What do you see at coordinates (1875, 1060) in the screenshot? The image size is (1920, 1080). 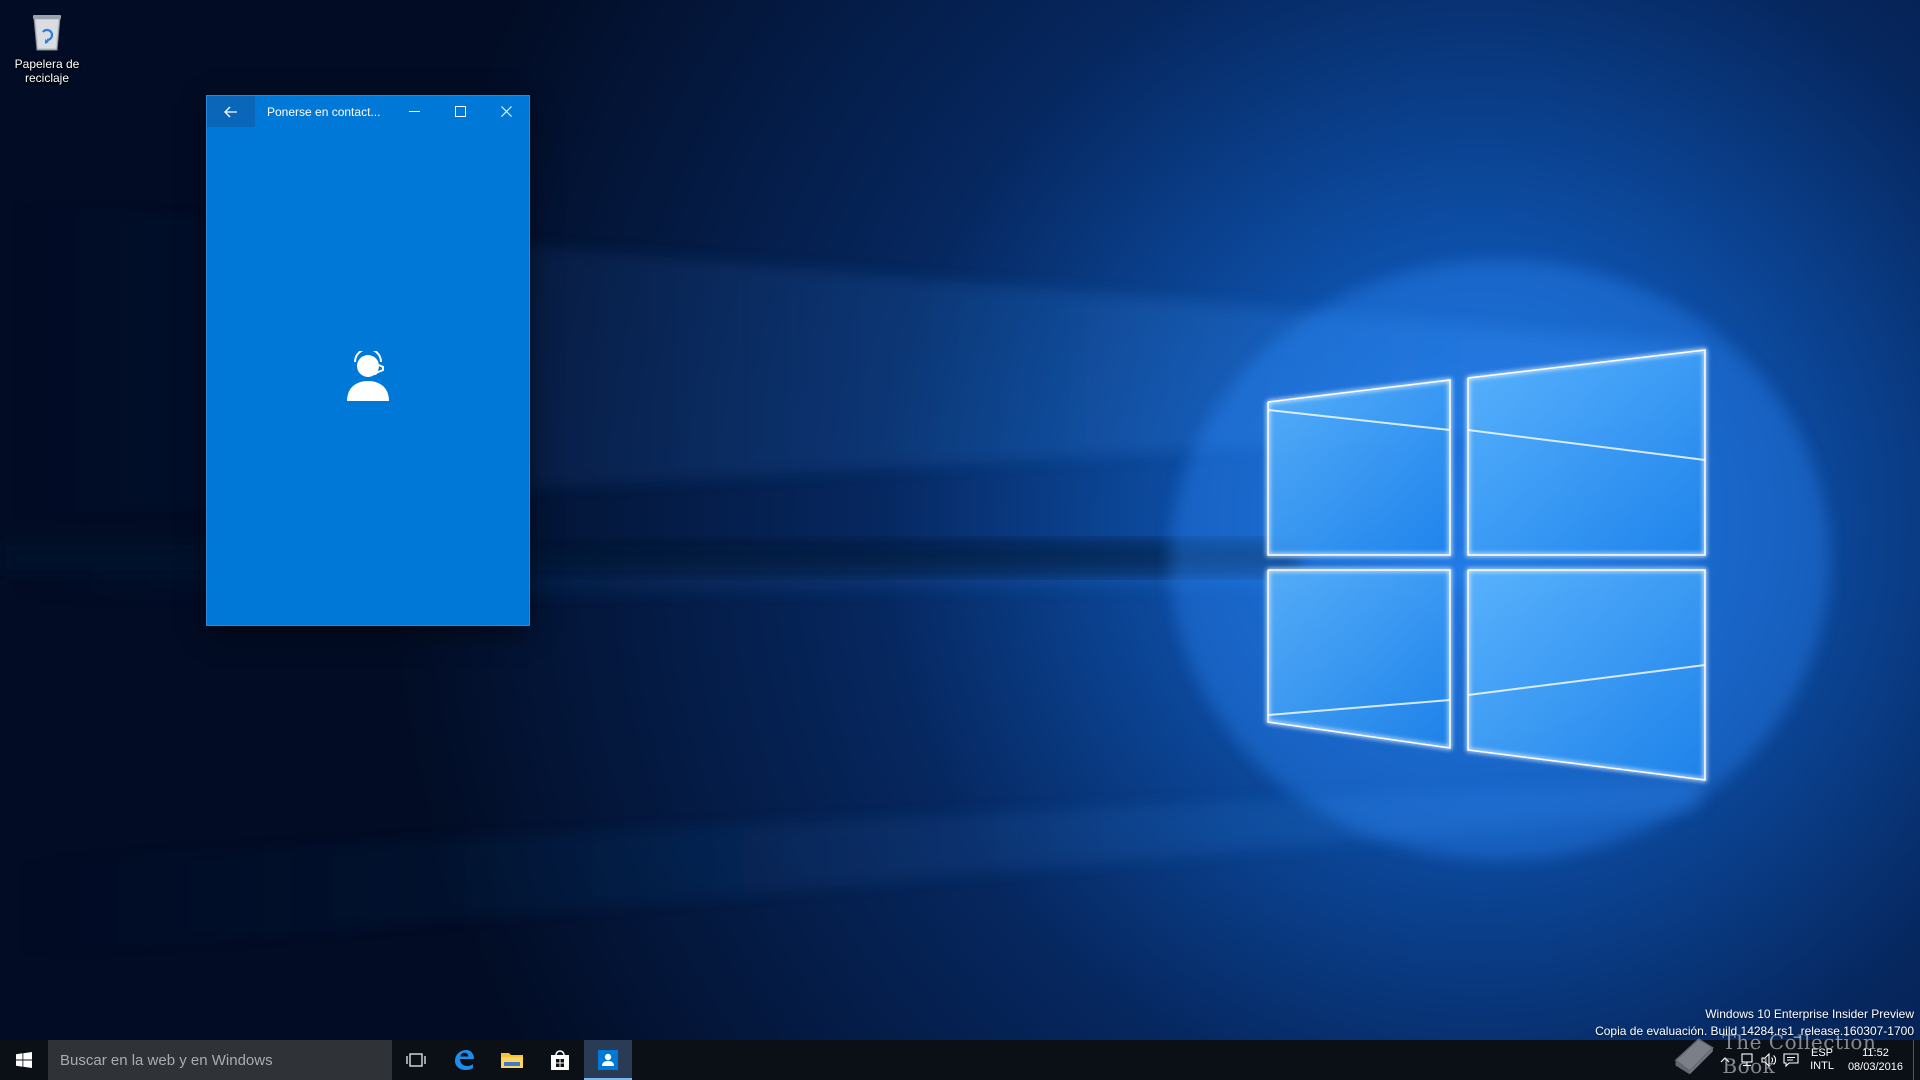 I see `clock-button: 11:52 08/03/2016` at bounding box center [1875, 1060].